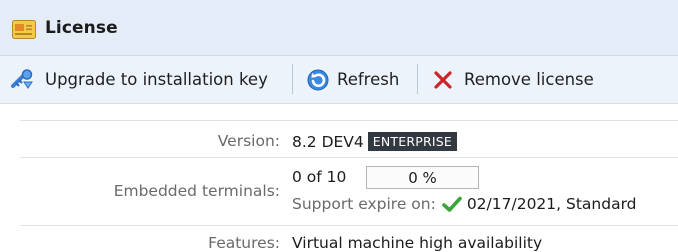  I want to click on support-expire-label: Support expire on:, so click(364, 204).